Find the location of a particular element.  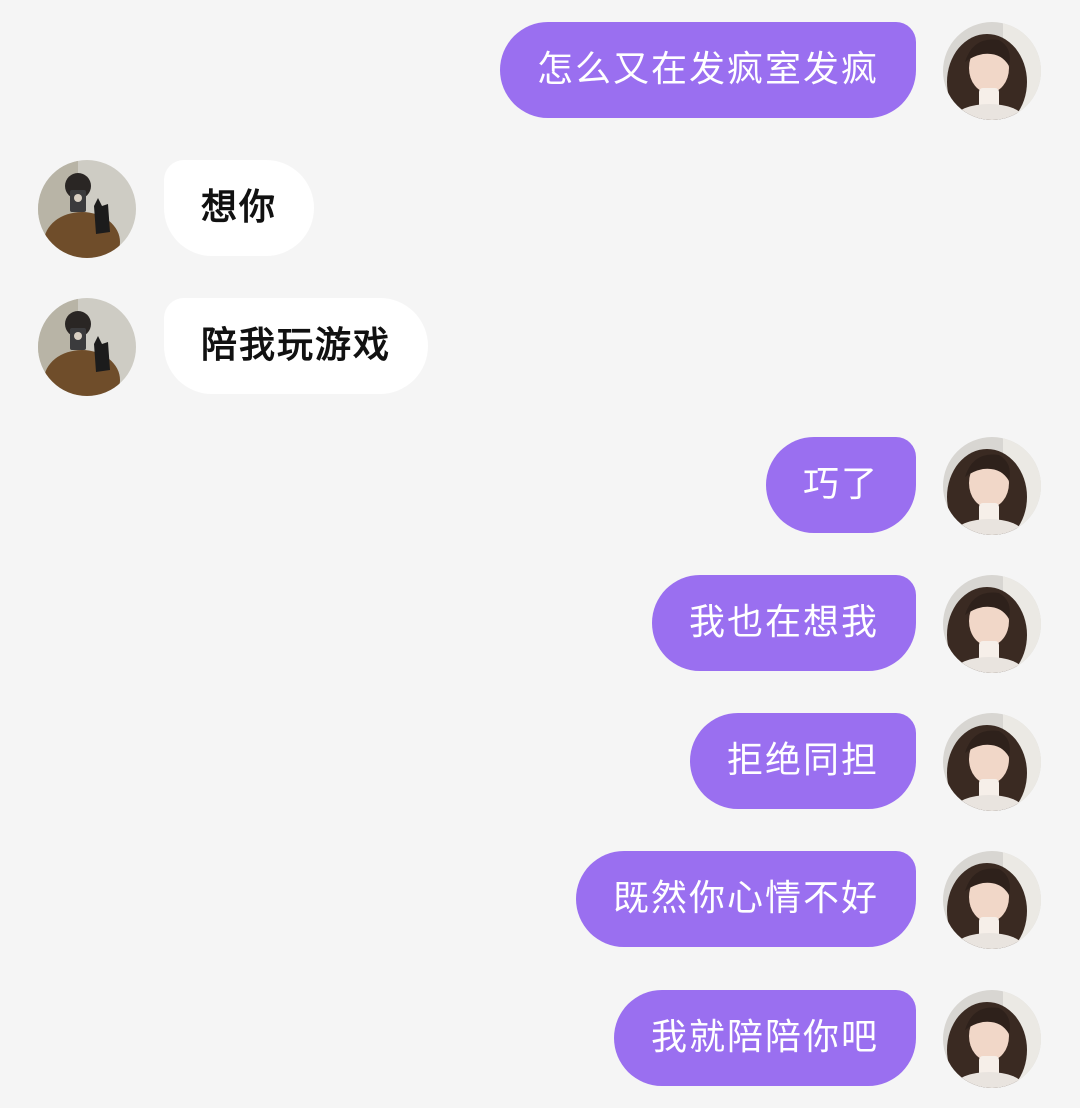

message-row-outgoing: 既然你心情不好 is located at coordinates (540, 900).